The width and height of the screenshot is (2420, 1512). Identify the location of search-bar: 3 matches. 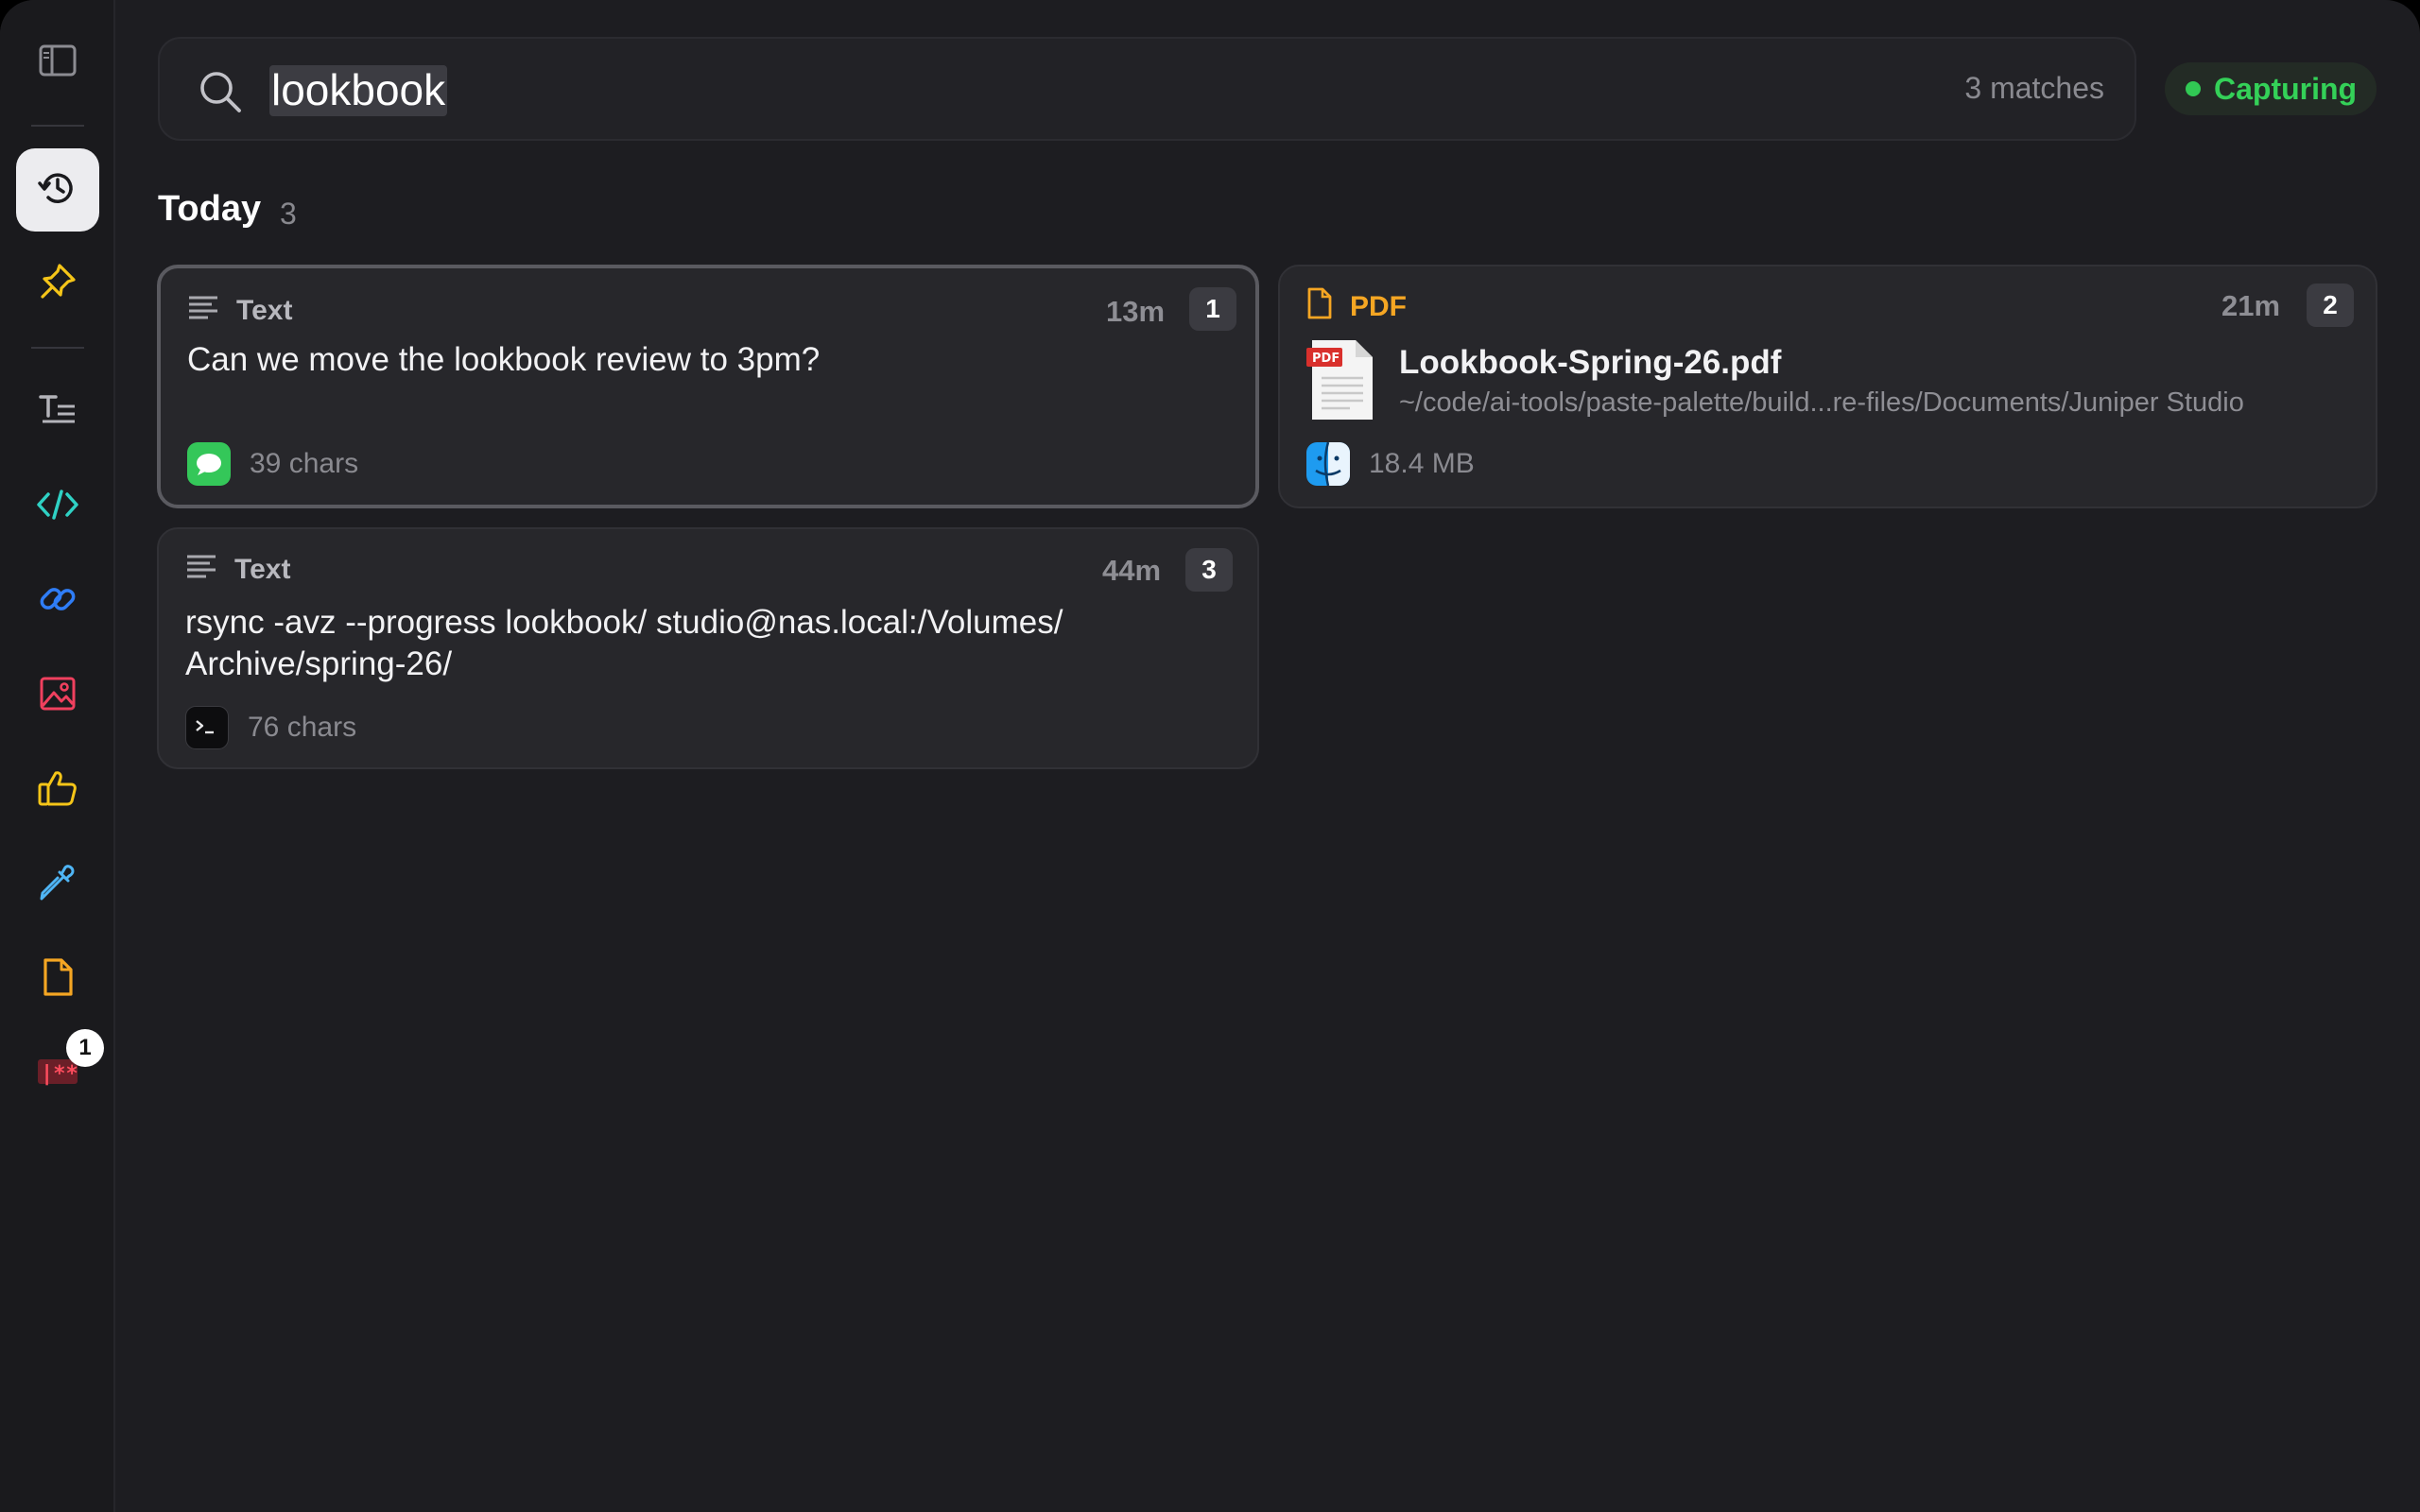
(1147, 89).